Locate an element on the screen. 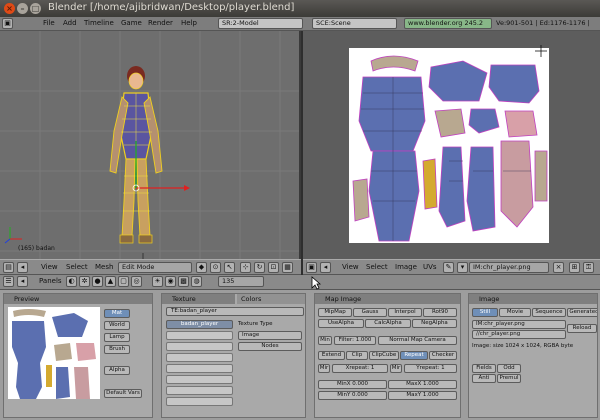 This screenshot has height=420, width=600. fields-toggle: Fields is located at coordinates (484, 368).